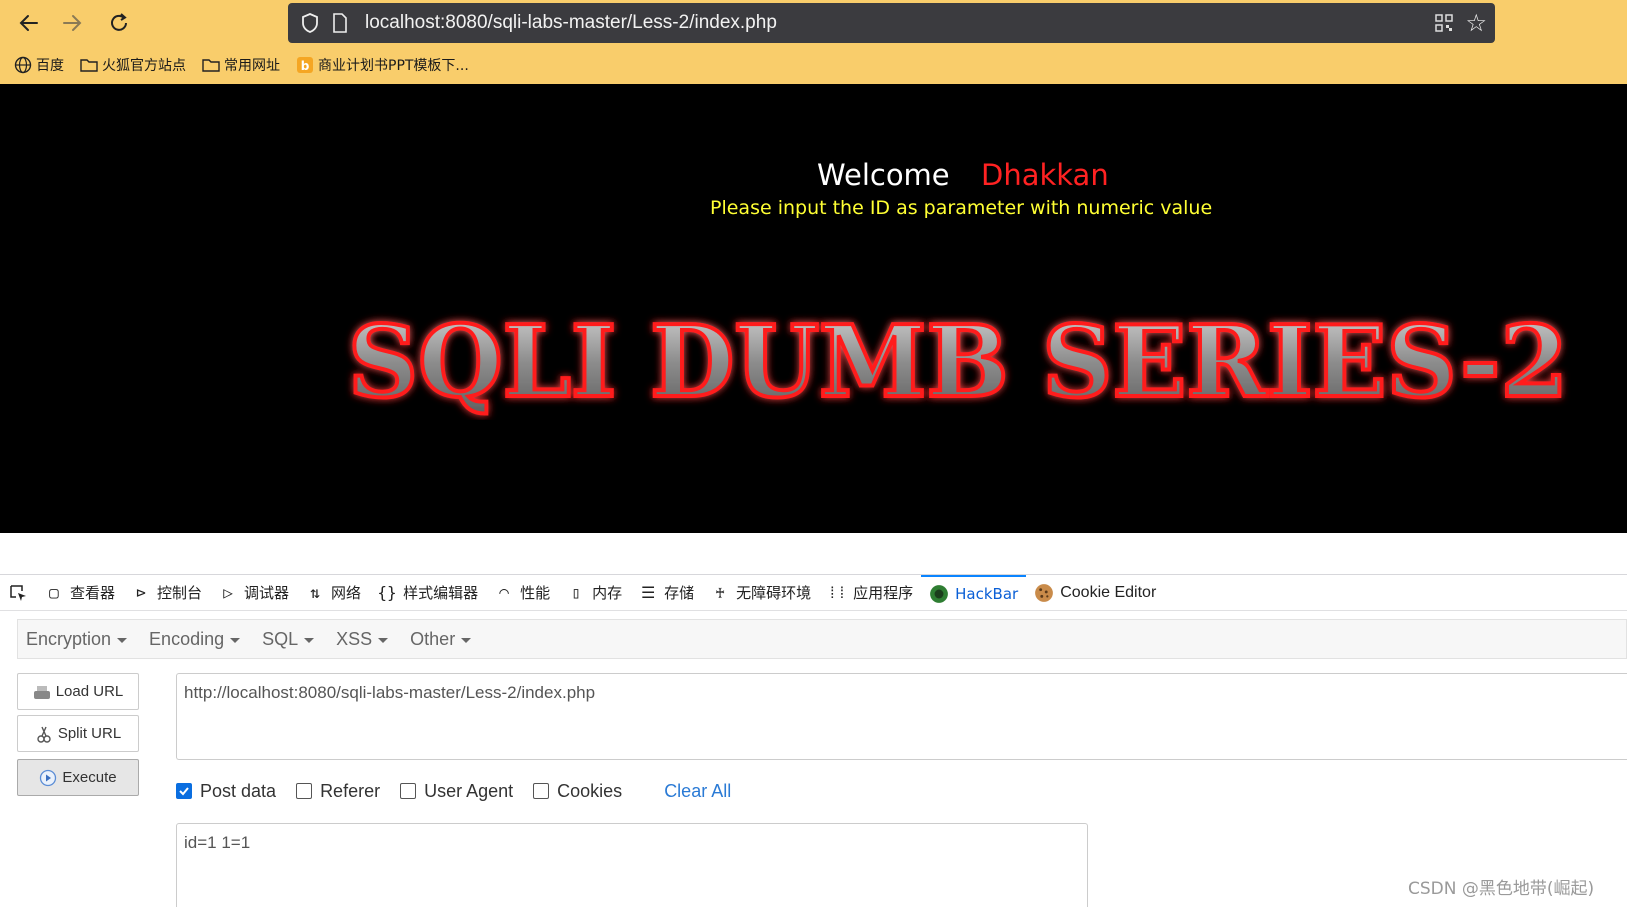 The image size is (1627, 907). What do you see at coordinates (648, 592) in the screenshot?
I see `storage-icon: ☰` at bounding box center [648, 592].